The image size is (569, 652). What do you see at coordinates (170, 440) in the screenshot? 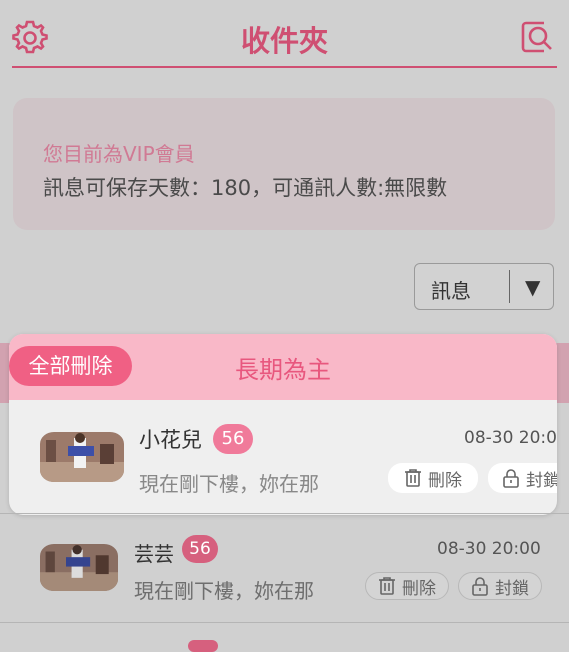
I see `contact-name: 小花兒` at bounding box center [170, 440].